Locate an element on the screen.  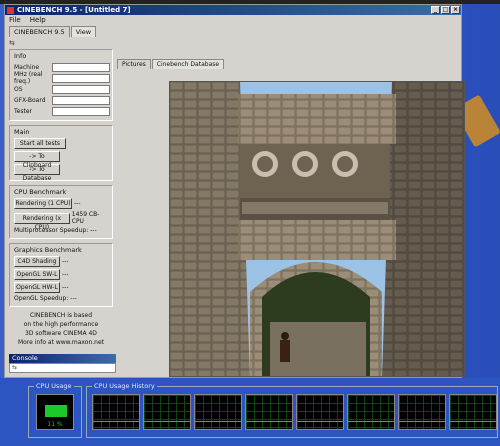
menu-bar: File Help is located at coordinates (233, 19).